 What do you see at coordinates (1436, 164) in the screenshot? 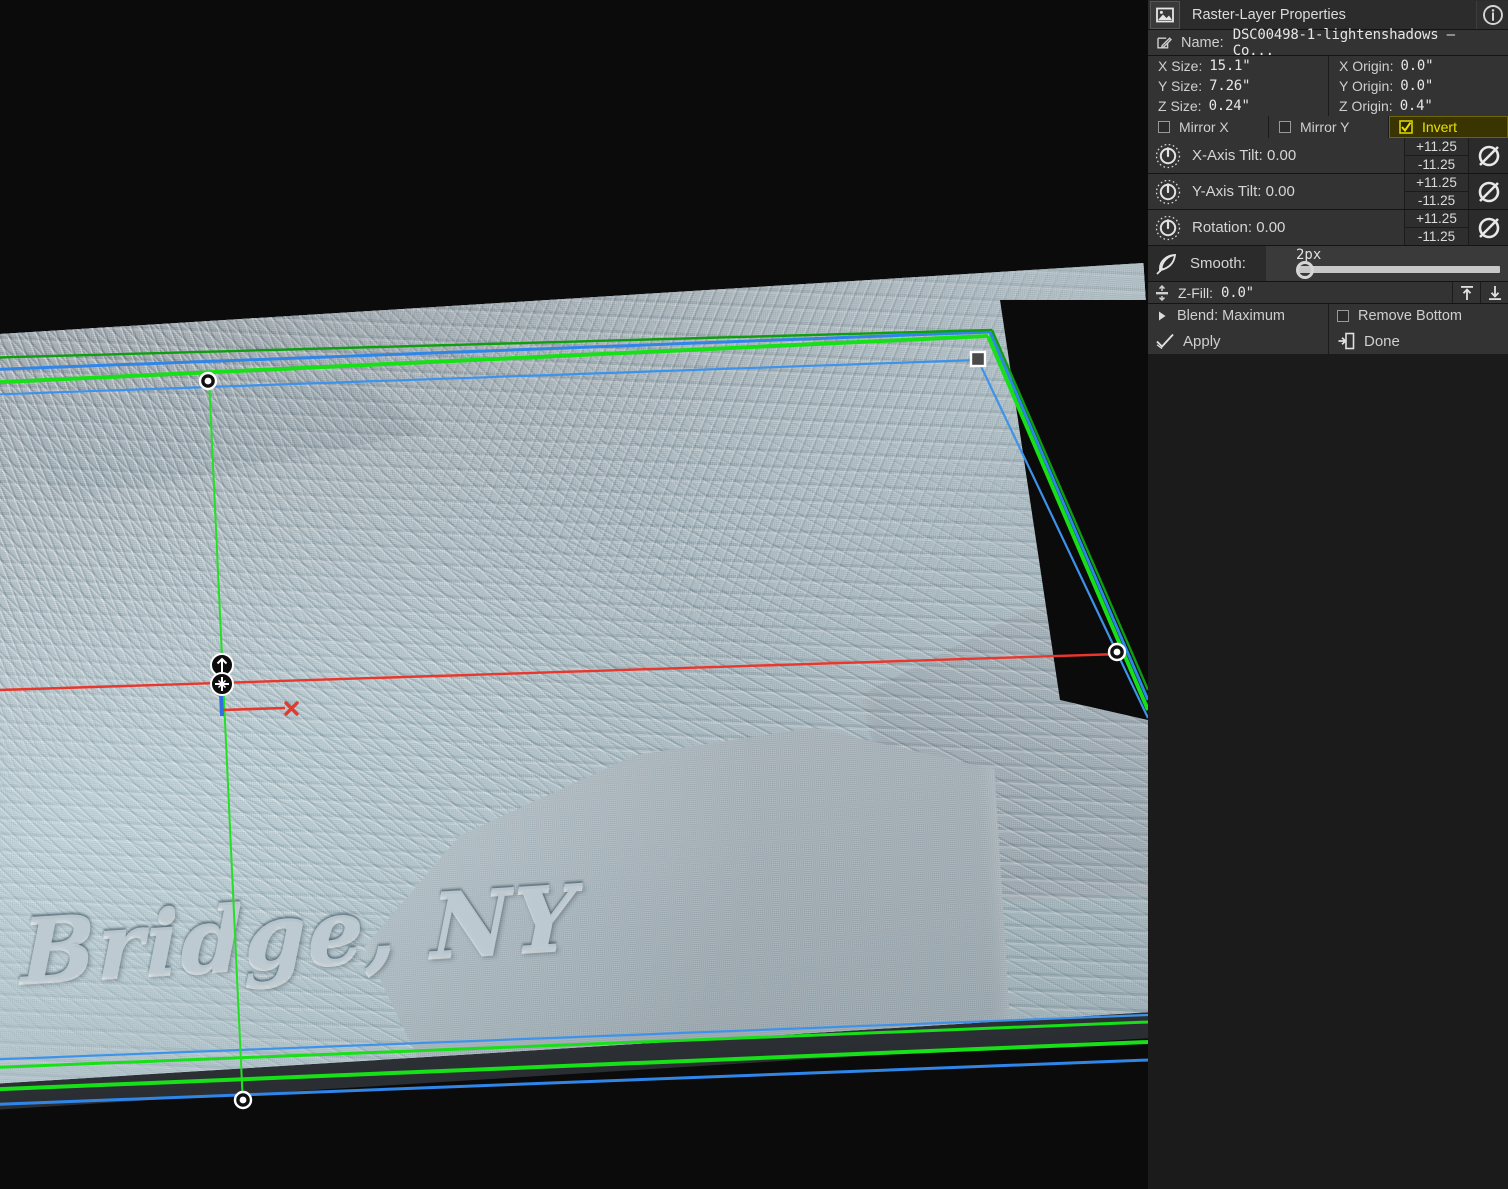
I see `x-axis-tilt-minus: -11.25` at bounding box center [1436, 164].